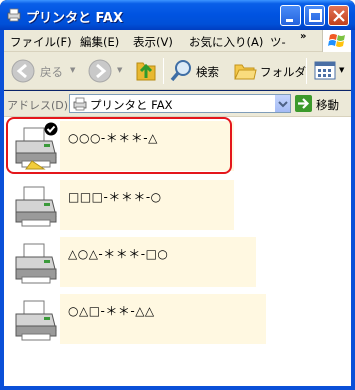  Describe the element at coordinates (336, 41) in the screenshot. I see `windows-logo` at that location.